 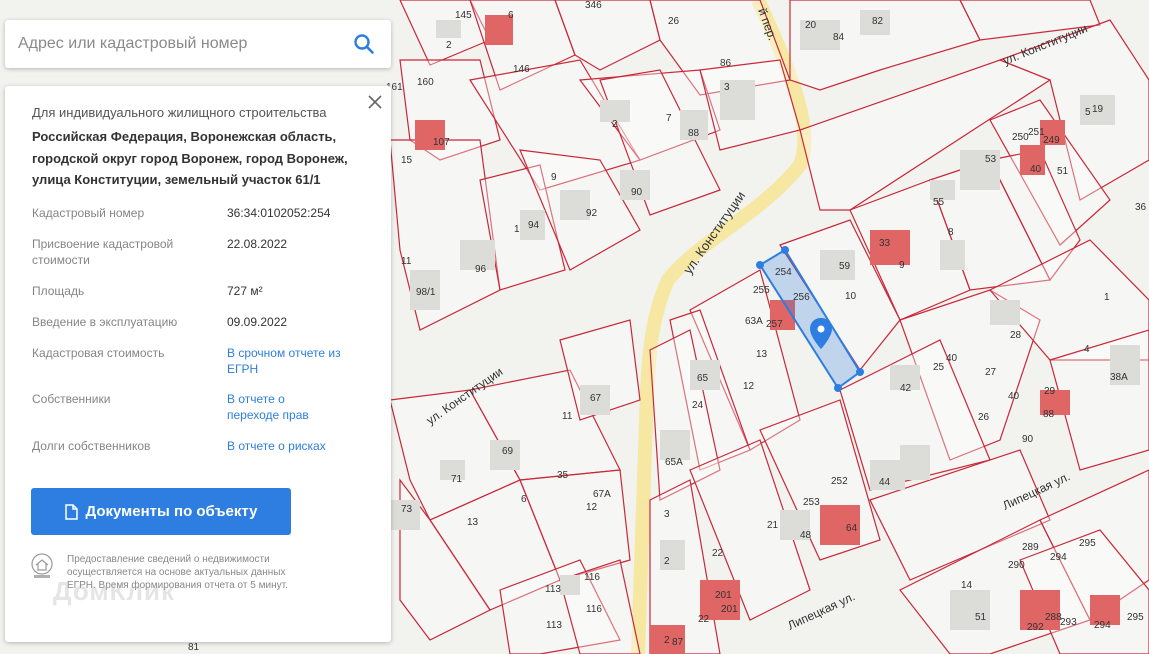 What do you see at coordinates (441, 142) in the screenshot?
I see `parcel-number: 107` at bounding box center [441, 142].